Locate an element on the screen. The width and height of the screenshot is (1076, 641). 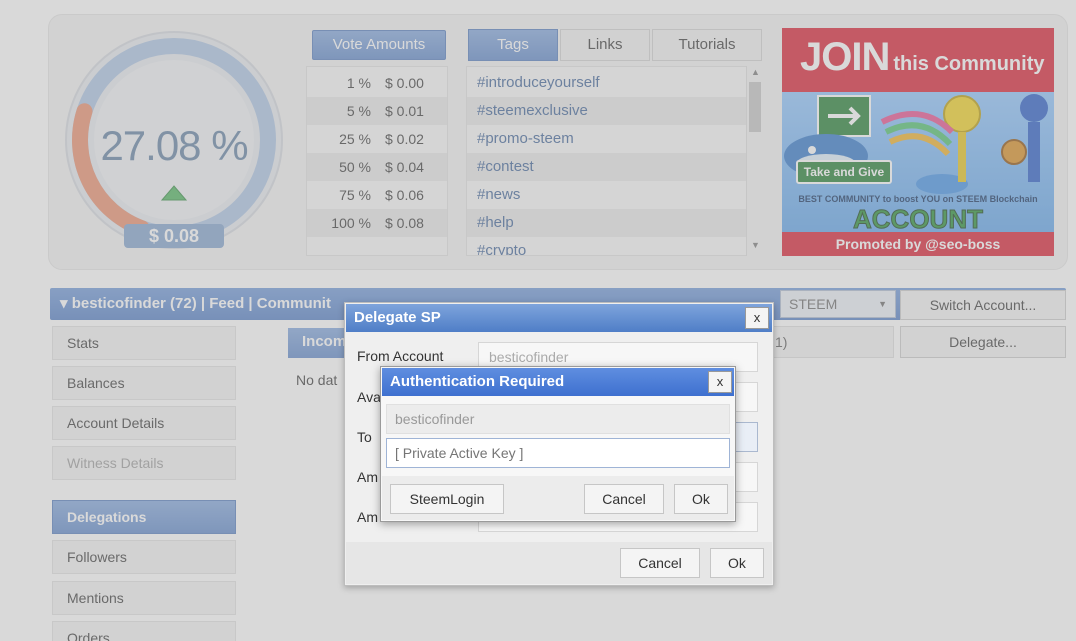
auth-ok-button: Ok is located at coordinates (701, 499).